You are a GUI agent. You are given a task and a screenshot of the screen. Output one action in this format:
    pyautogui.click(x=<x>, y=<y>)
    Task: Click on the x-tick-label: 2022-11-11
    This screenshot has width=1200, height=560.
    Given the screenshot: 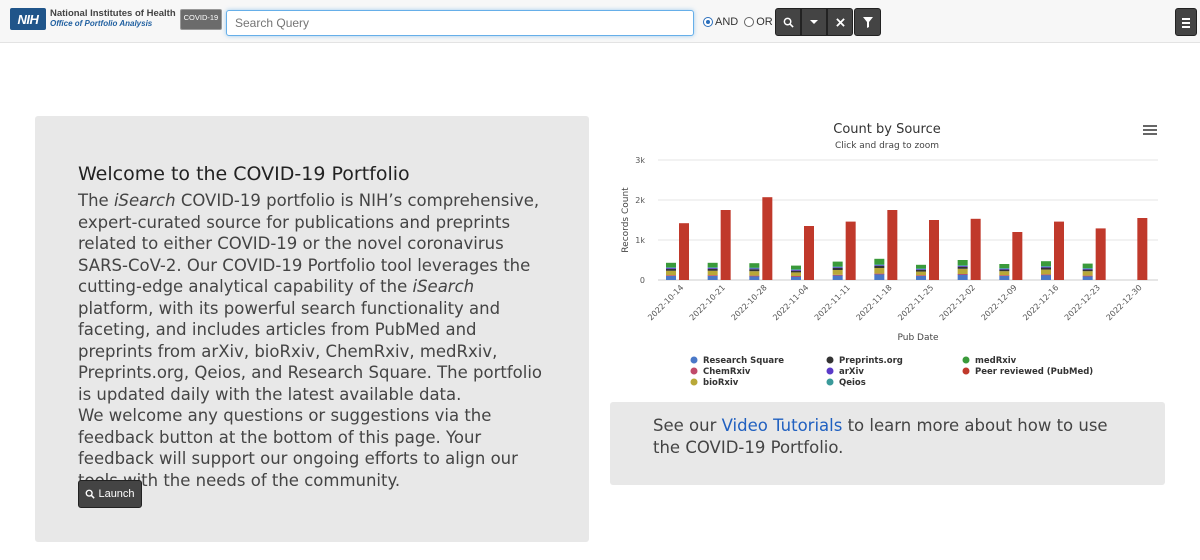 What is the action you would take?
    pyautogui.click(x=832, y=302)
    